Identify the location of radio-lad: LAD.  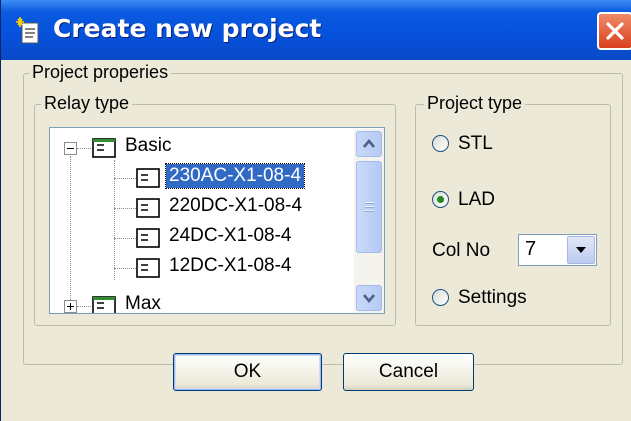
(492, 202).